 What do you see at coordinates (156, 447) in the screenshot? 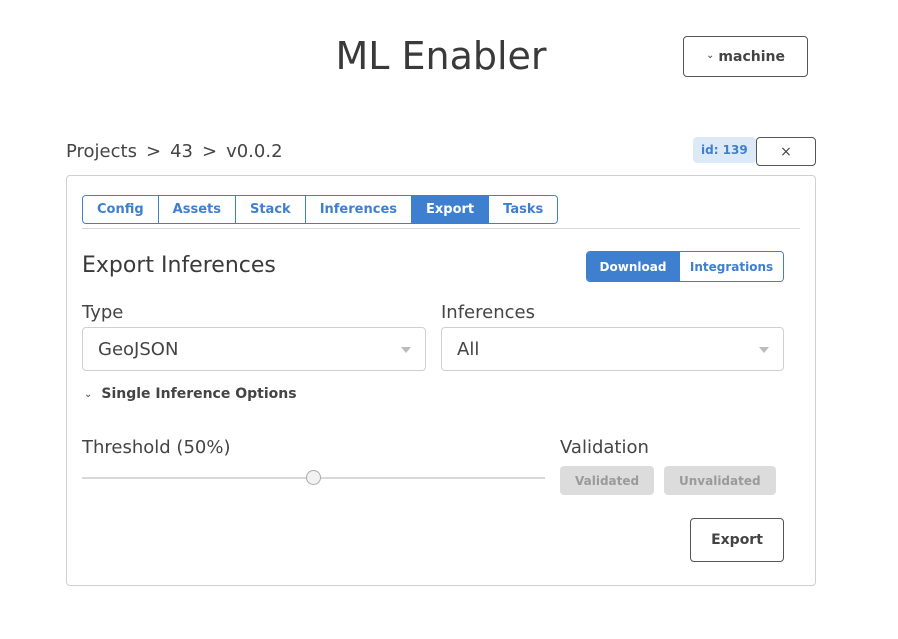
I see `threshold-label: Threshold (50%)` at bounding box center [156, 447].